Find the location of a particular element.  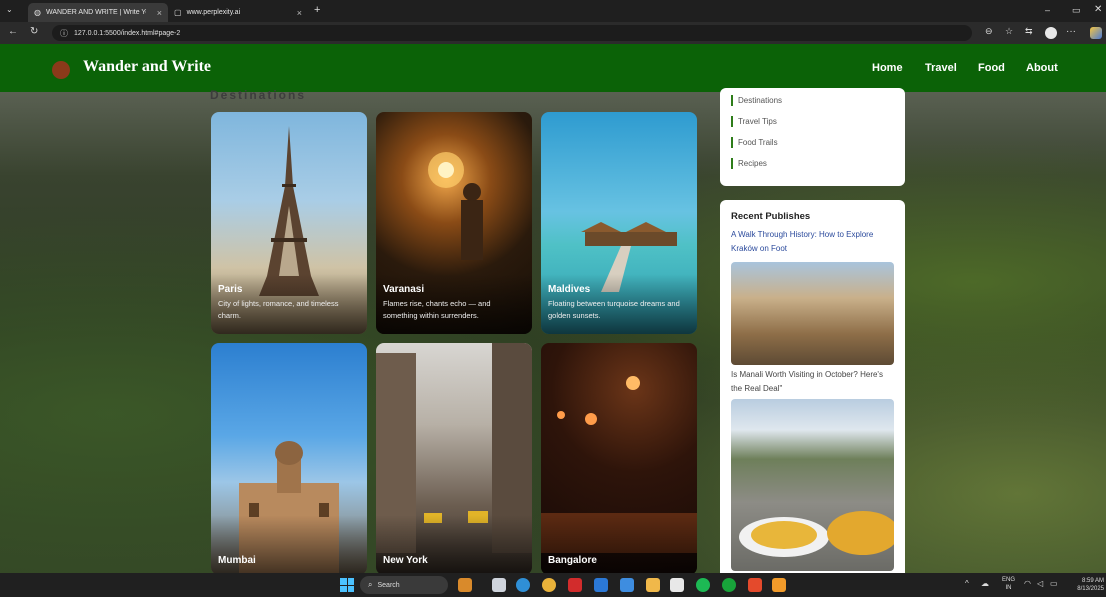

edge-browser-icon is located at coordinates (523, 585).